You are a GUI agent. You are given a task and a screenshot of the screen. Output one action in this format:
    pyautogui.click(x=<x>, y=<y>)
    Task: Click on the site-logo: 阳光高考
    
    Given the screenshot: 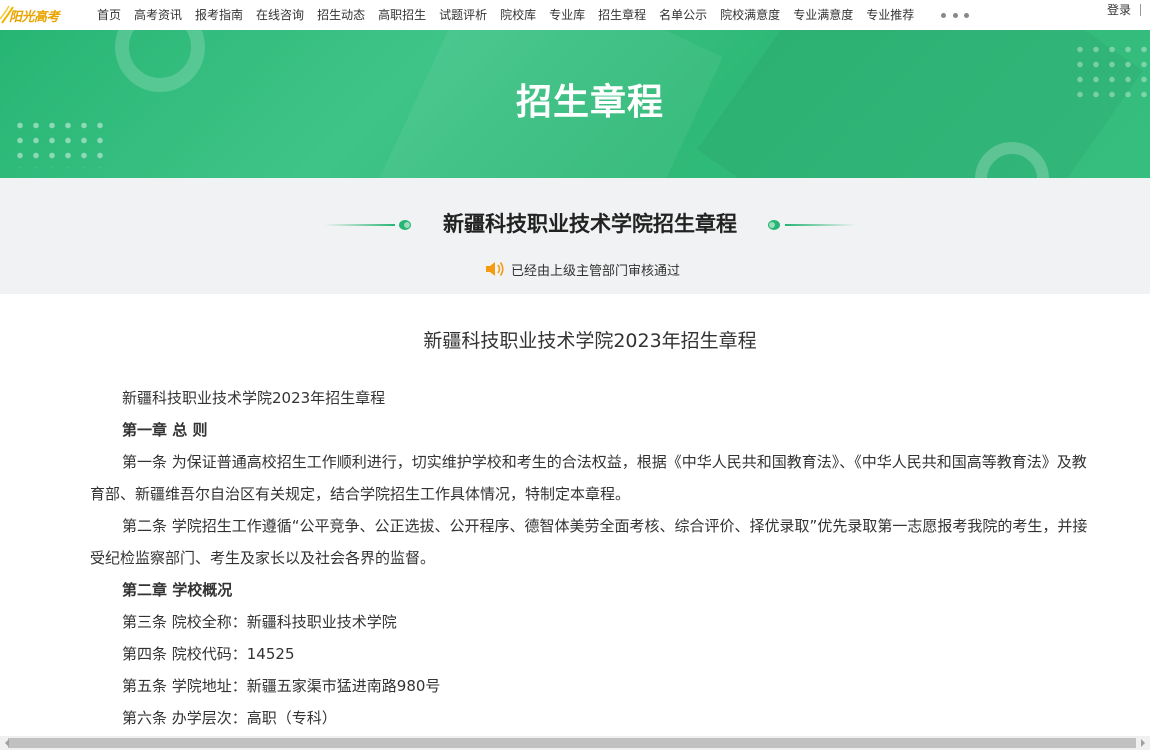 What is the action you would take?
    pyautogui.click(x=37, y=15)
    